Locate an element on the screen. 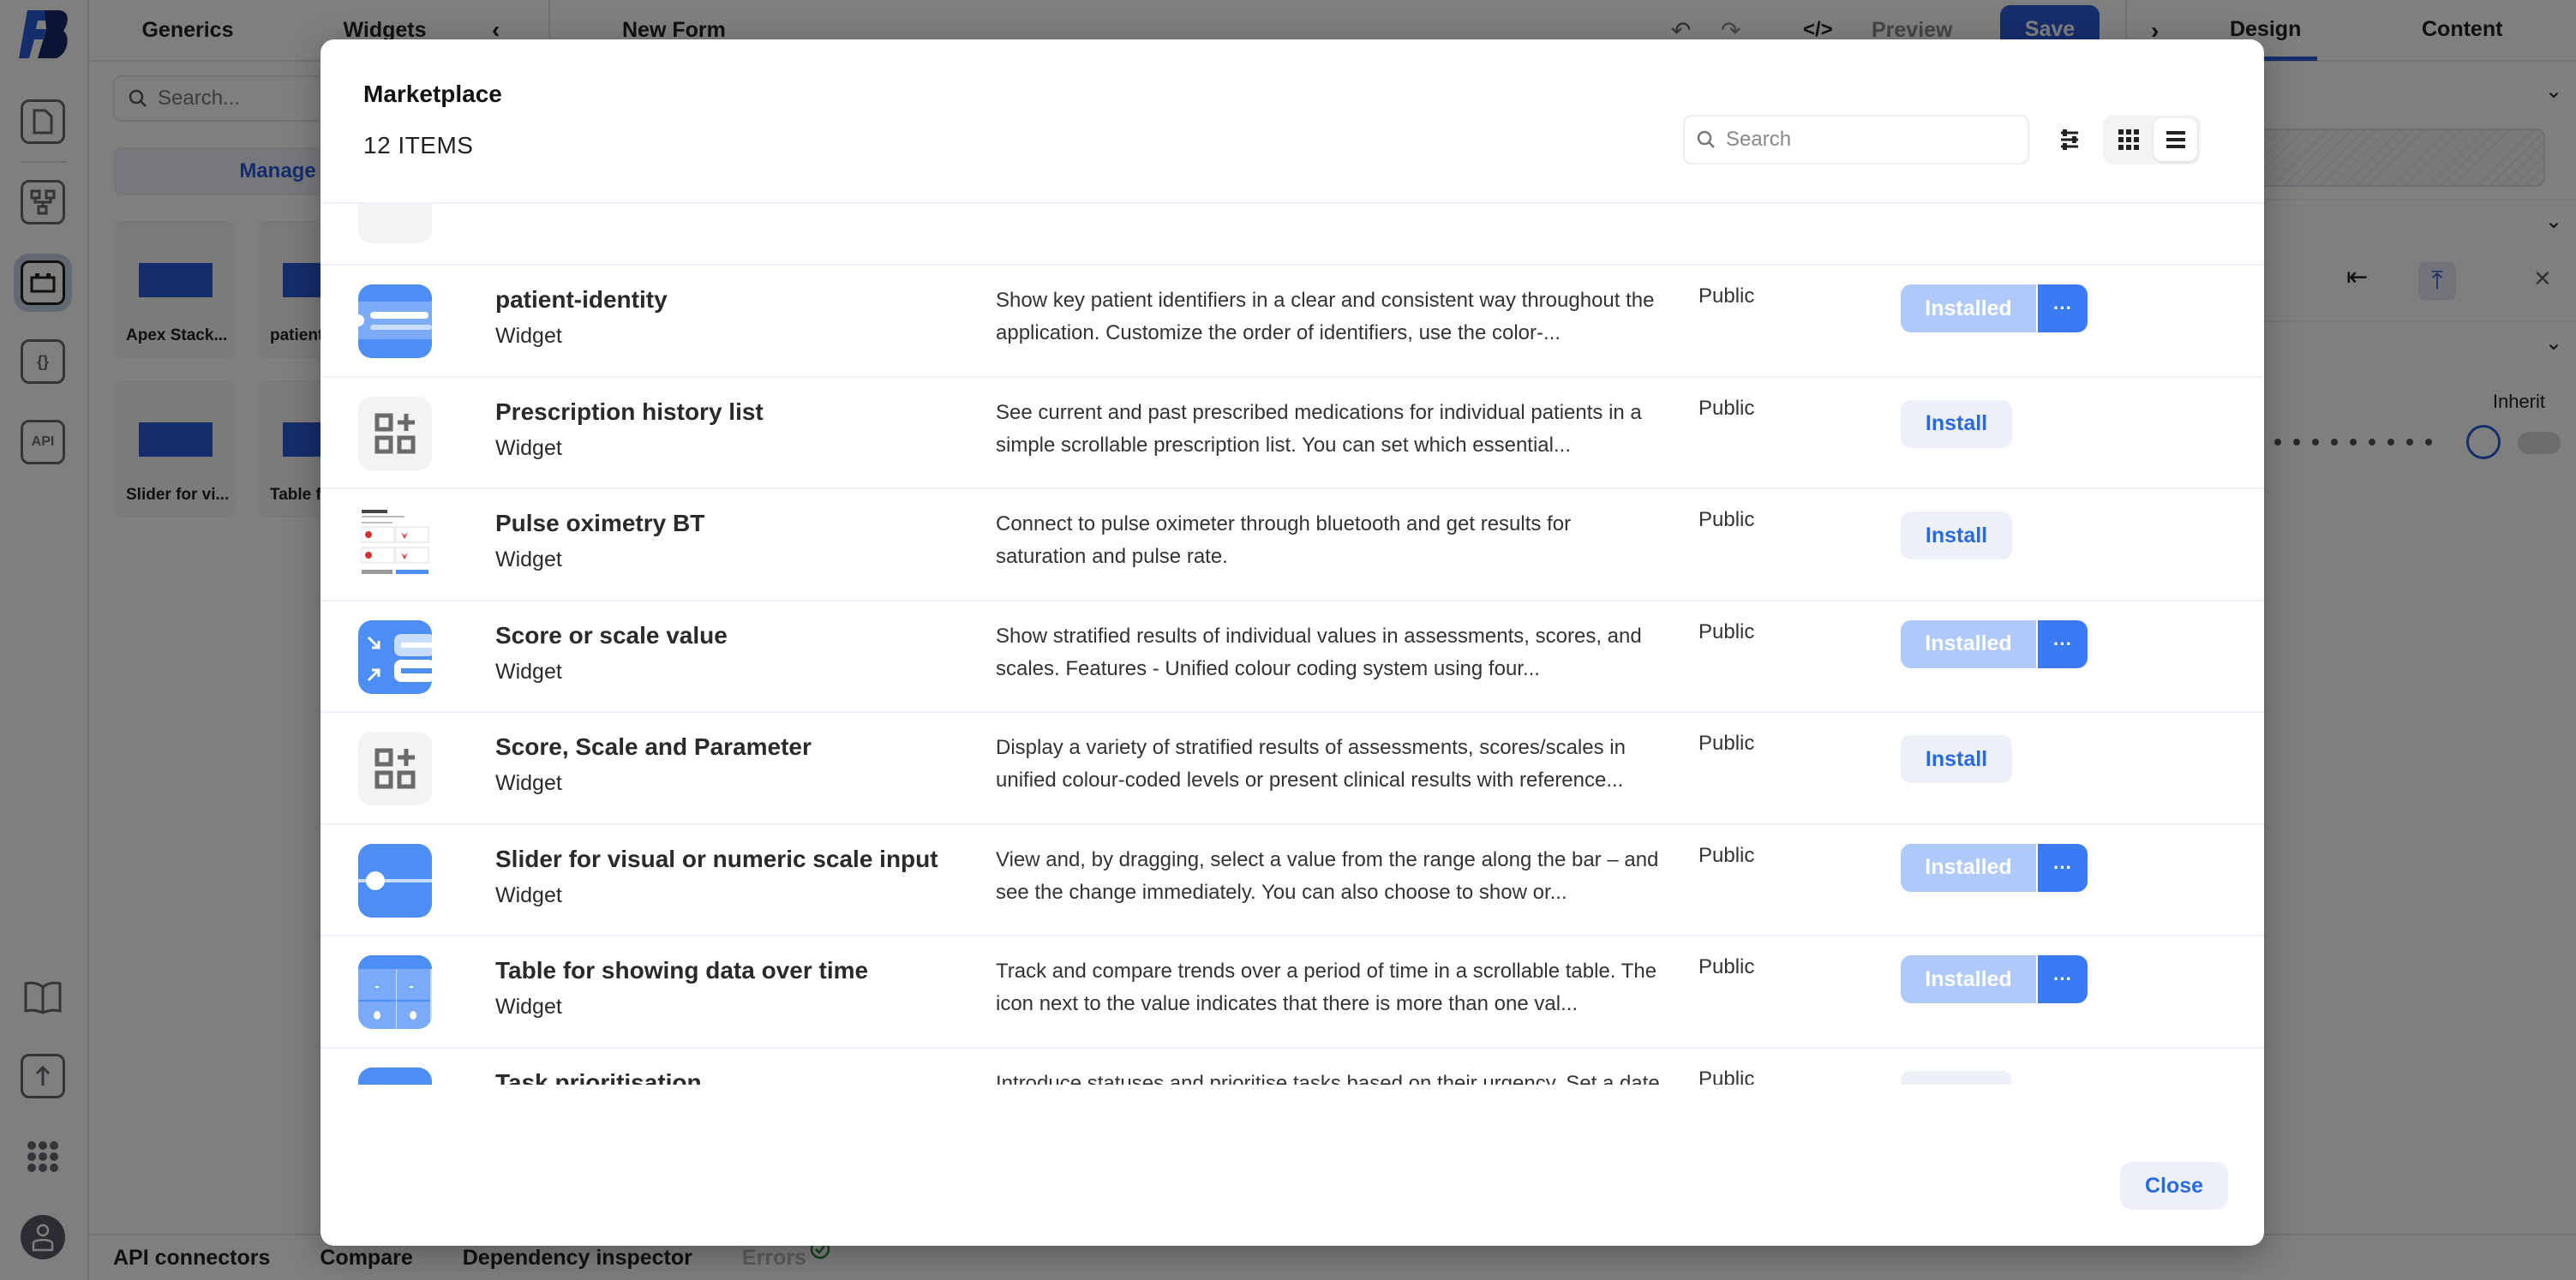 Image resolution: width=2576 pixels, height=1280 pixels. marketplace-search-input is located at coordinates (1867, 140).